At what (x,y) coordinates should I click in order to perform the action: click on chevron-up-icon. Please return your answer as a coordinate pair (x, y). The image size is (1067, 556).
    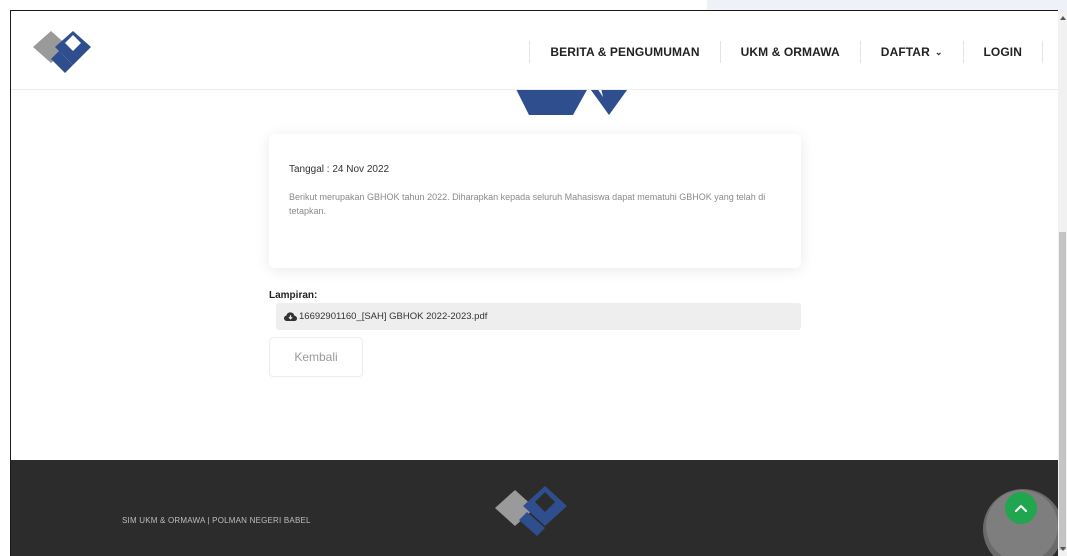
    Looking at the image, I should click on (1021, 508).